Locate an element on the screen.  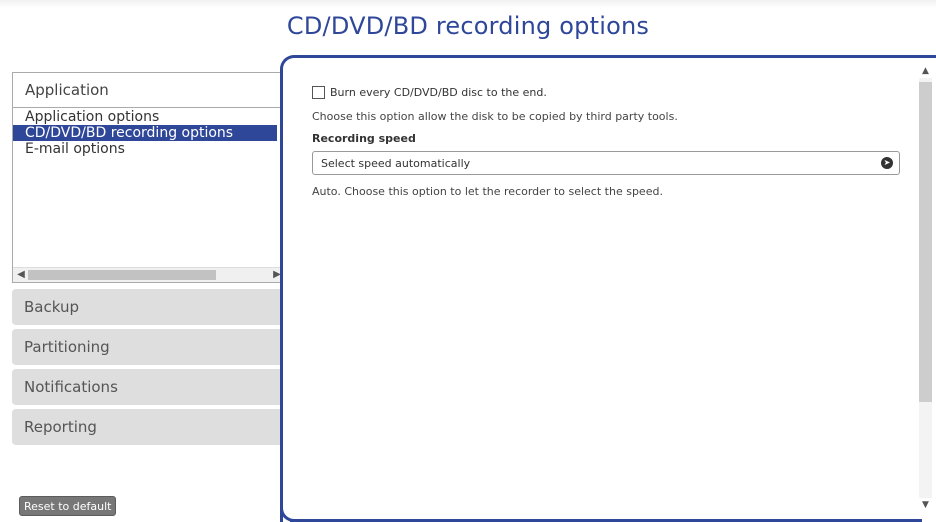
list-item-email-options: E-mail options is located at coordinates (151, 149).